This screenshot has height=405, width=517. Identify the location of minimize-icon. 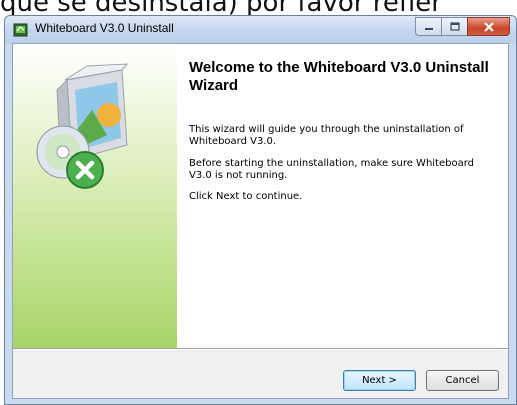
(428, 28).